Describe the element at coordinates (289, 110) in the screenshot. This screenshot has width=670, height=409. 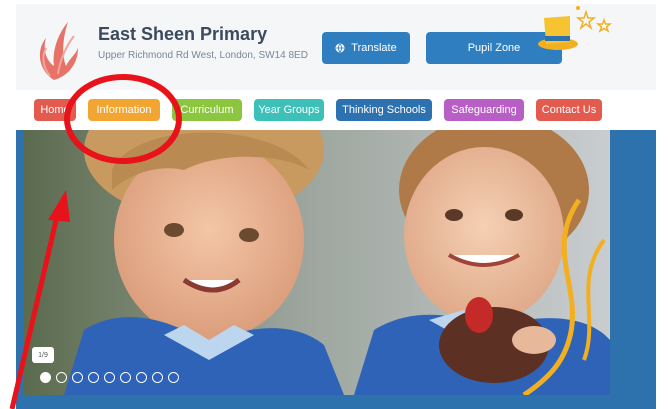
I see `nav-item-year-groups: Year Groups` at that location.